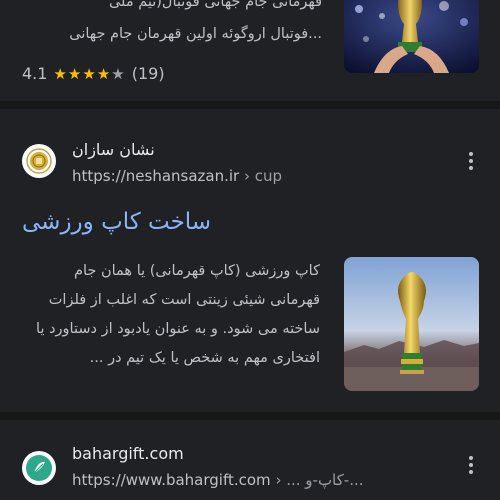 The image size is (500, 500). I want to click on bahargift-logo-icon, so click(39, 468).